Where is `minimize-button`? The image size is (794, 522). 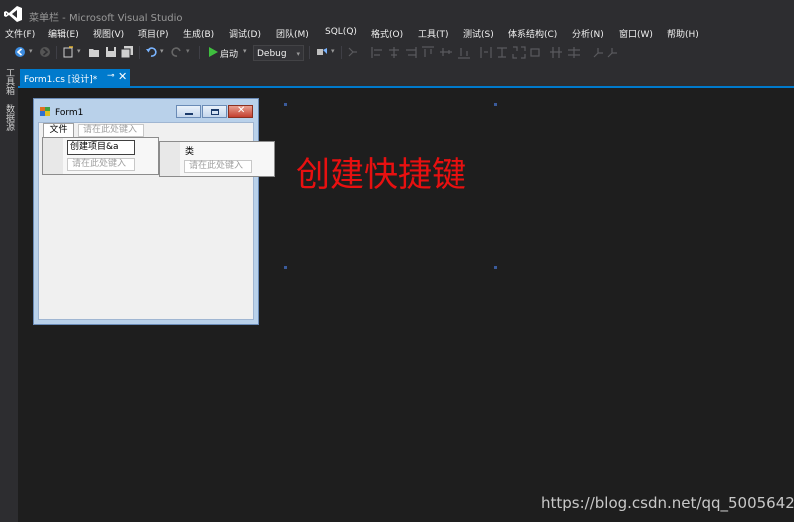 minimize-button is located at coordinates (188, 111).